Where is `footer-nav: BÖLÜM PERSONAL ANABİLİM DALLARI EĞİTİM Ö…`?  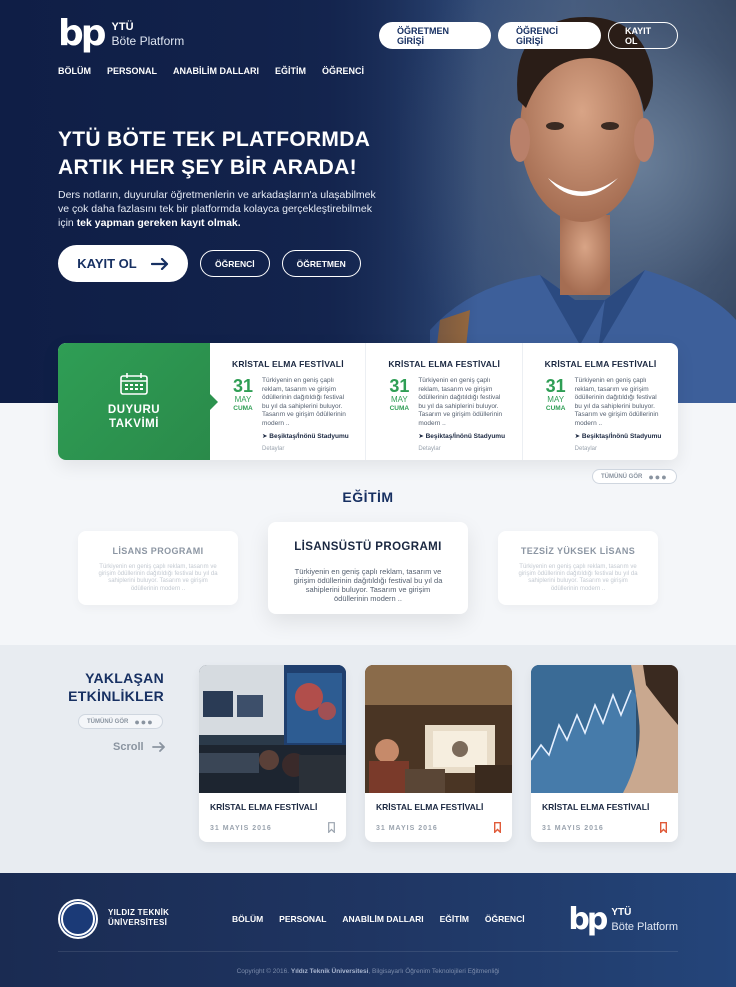 footer-nav: BÖLÜM PERSONAL ANABİLİM DALLARI EĞİTİM Ö… is located at coordinates (378, 919).